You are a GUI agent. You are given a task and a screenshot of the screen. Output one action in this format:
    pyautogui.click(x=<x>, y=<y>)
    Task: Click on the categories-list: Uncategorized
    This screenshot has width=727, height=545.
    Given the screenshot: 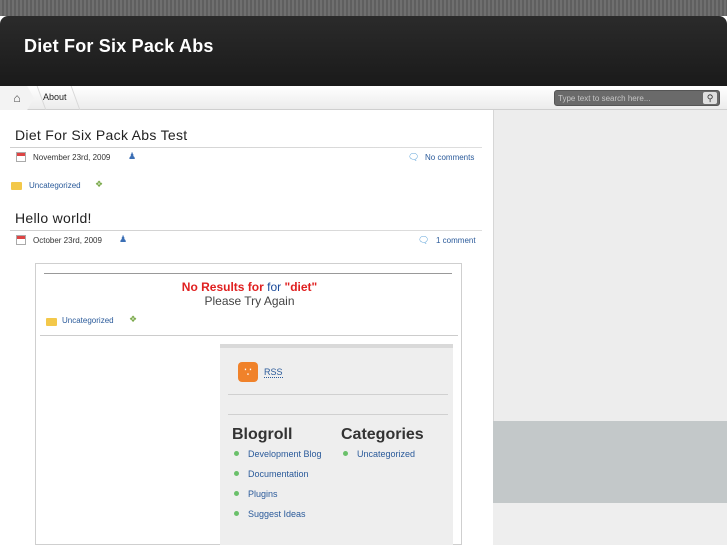 What is the action you would take?
    pyautogui.click(x=393, y=454)
    